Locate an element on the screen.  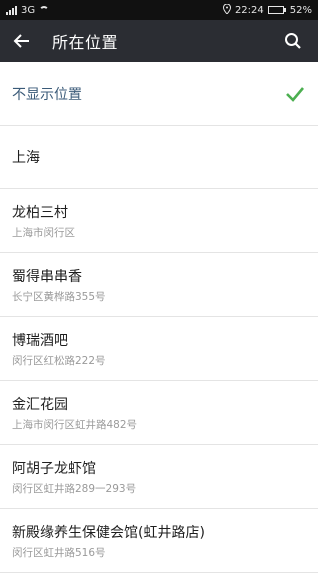
checkmark-icon is located at coordinates (295, 94).